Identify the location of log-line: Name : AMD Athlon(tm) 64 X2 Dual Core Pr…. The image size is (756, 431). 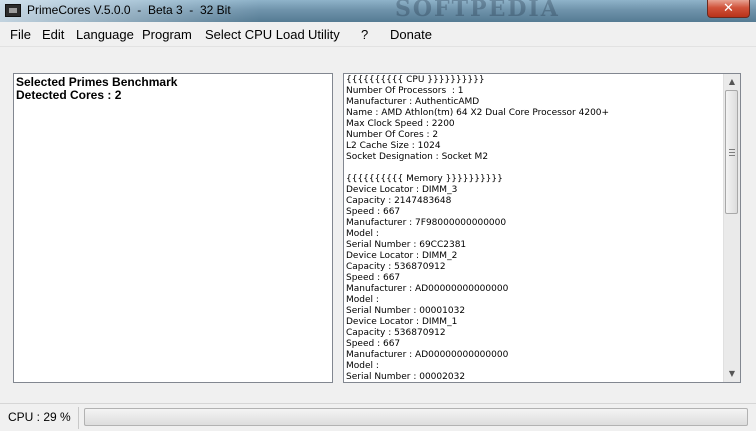
(478, 113).